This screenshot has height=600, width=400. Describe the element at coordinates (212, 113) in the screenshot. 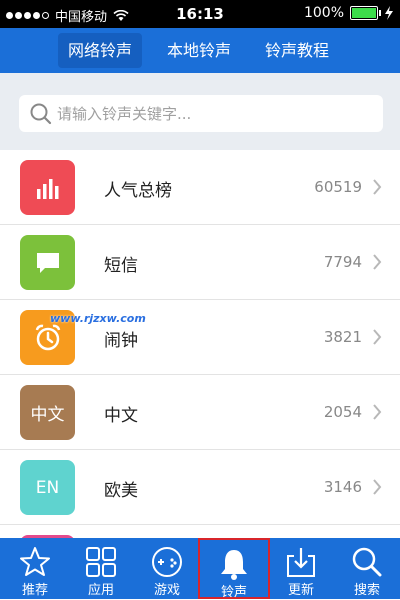

I see `search-input` at that location.